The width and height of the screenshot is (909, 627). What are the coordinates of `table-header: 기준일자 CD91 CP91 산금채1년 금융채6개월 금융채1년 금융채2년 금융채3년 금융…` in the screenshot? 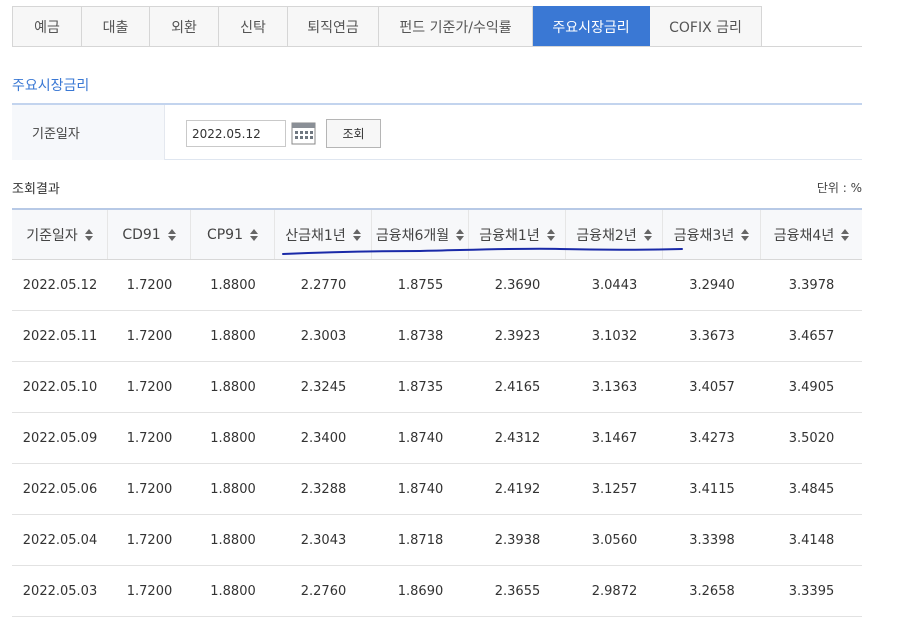 It's located at (437, 234).